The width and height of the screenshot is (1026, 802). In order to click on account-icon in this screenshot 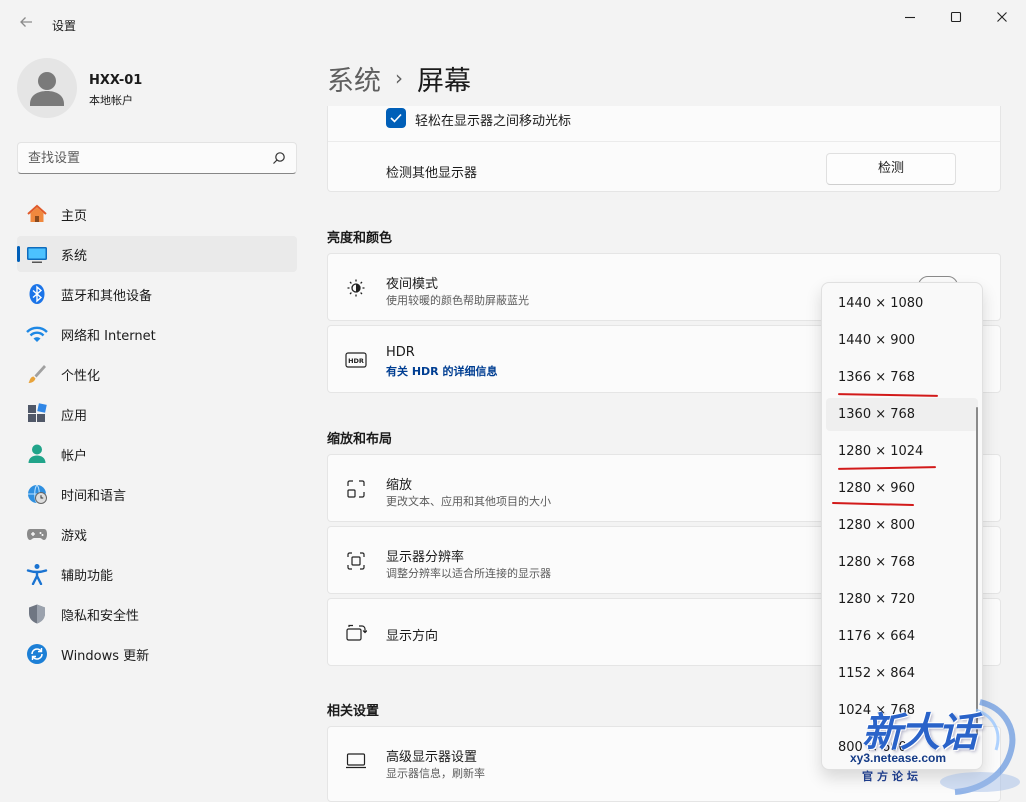, I will do `click(37, 454)`.